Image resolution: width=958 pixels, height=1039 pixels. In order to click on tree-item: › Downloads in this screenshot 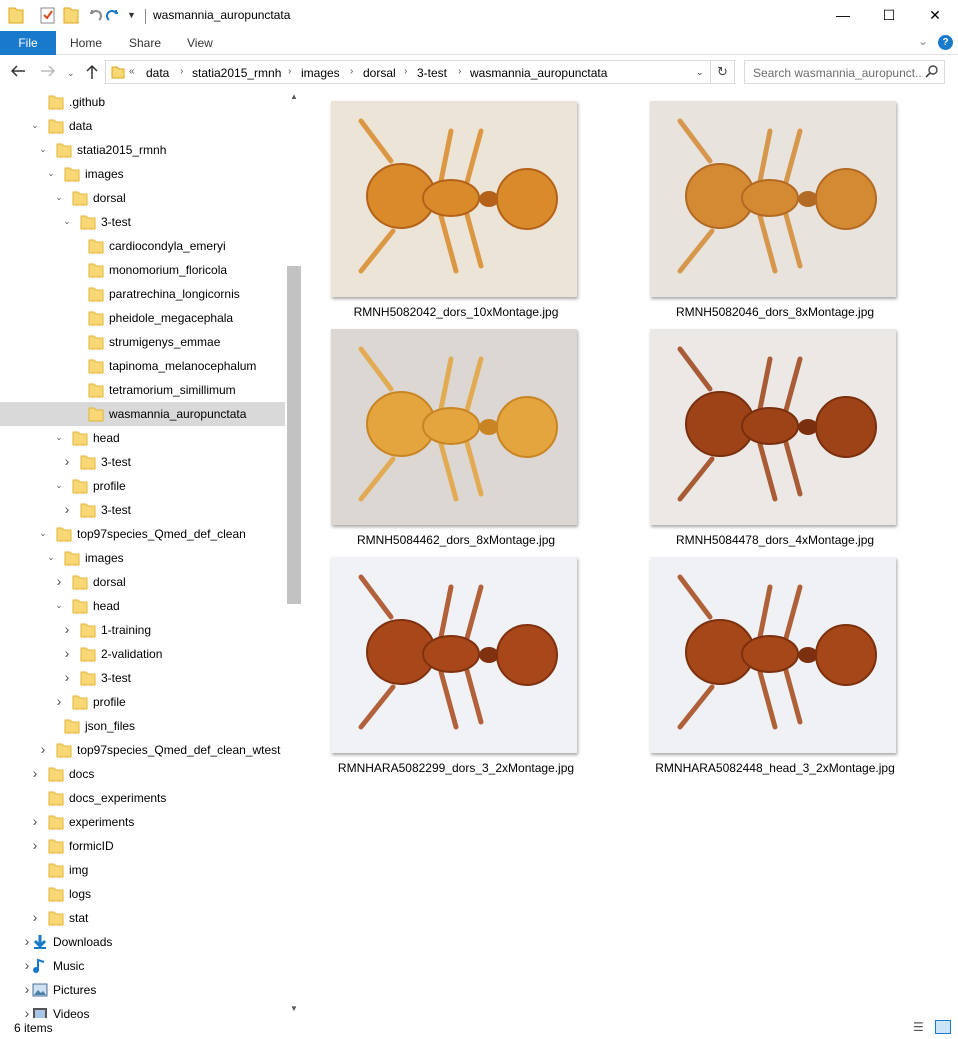, I will do `click(142, 942)`.